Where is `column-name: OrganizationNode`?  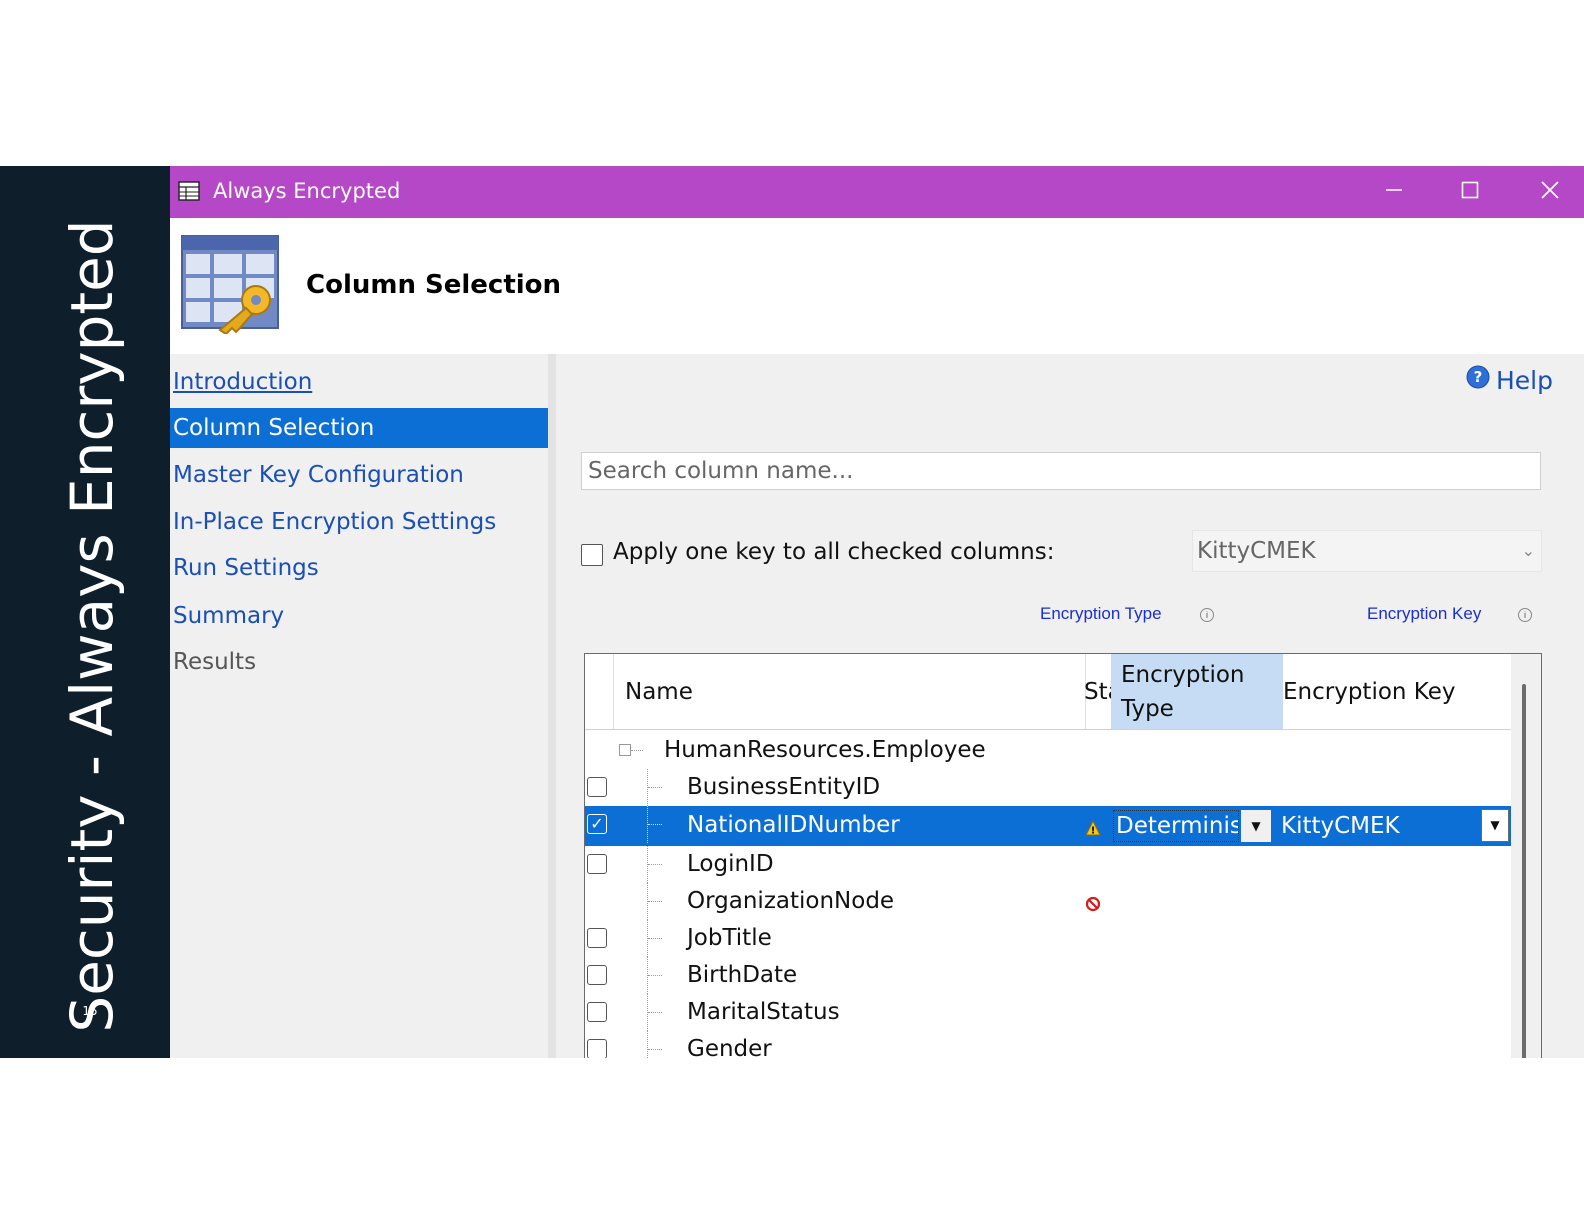
column-name: OrganizationNode is located at coordinates (791, 901).